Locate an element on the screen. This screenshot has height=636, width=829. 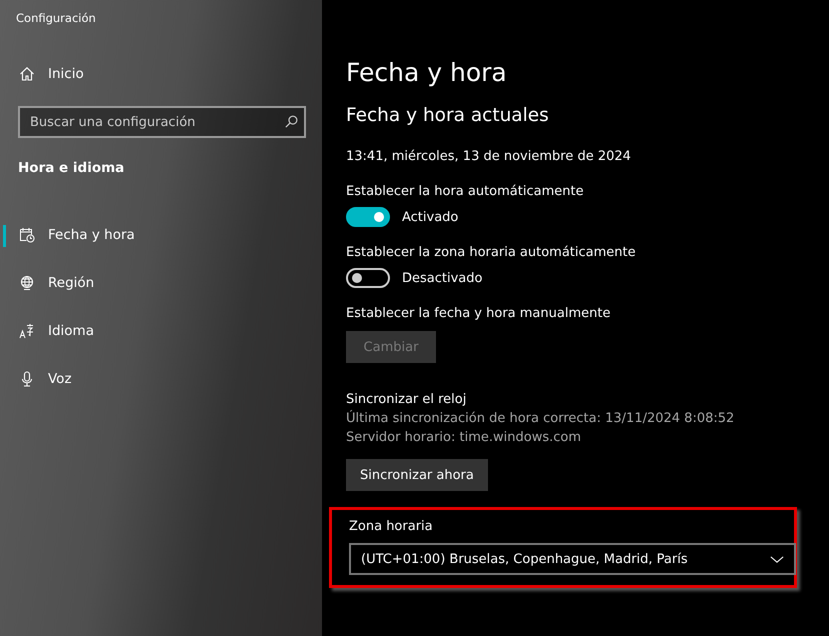
language-icon is located at coordinates (27, 331).